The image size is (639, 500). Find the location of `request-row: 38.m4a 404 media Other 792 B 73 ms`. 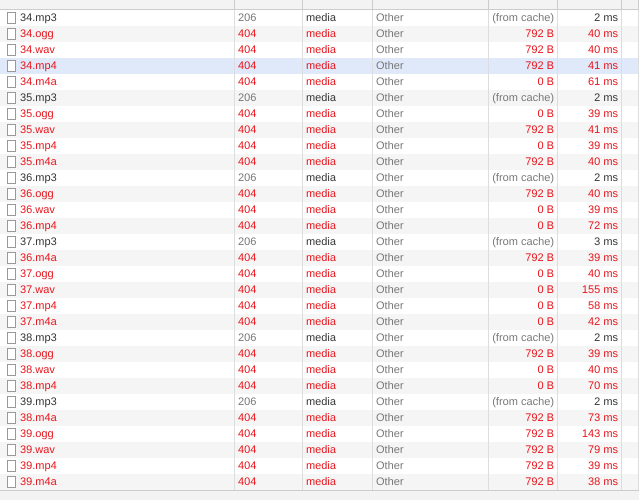

request-row: 38.m4a 404 media Other 792 B 73 ms is located at coordinates (319, 418).